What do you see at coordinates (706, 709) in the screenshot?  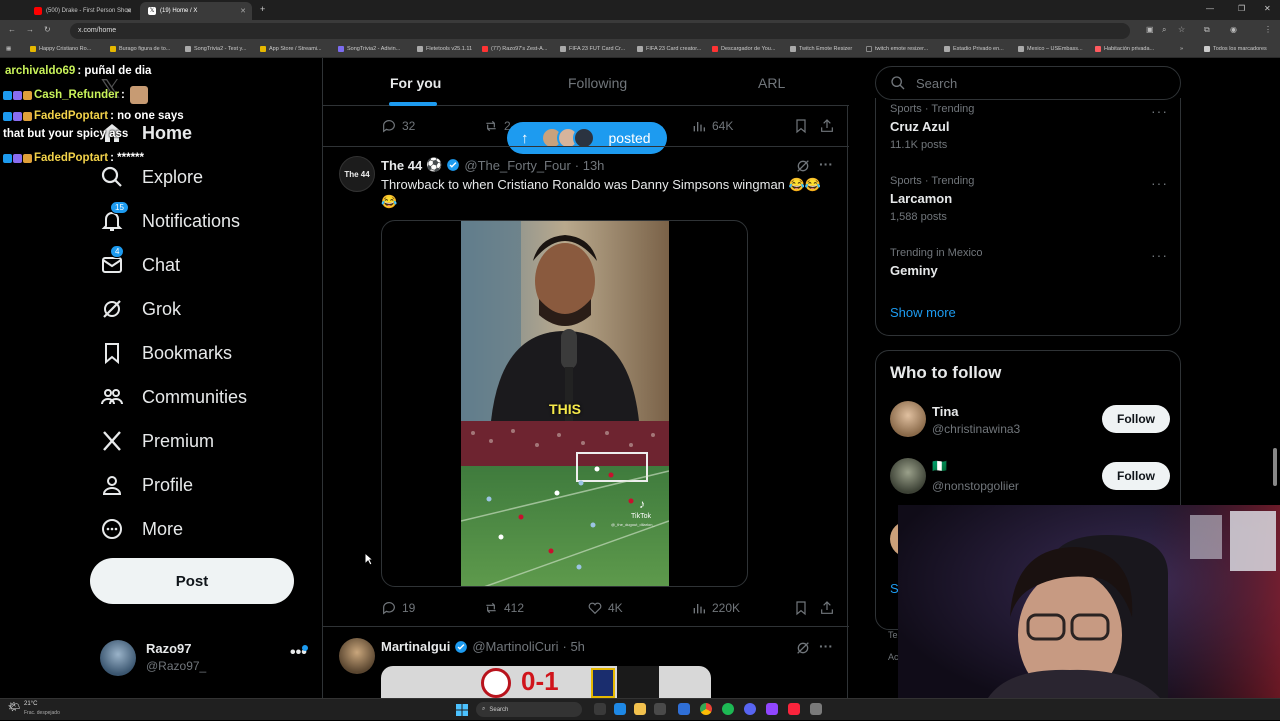 I see `chrome-icon` at bounding box center [706, 709].